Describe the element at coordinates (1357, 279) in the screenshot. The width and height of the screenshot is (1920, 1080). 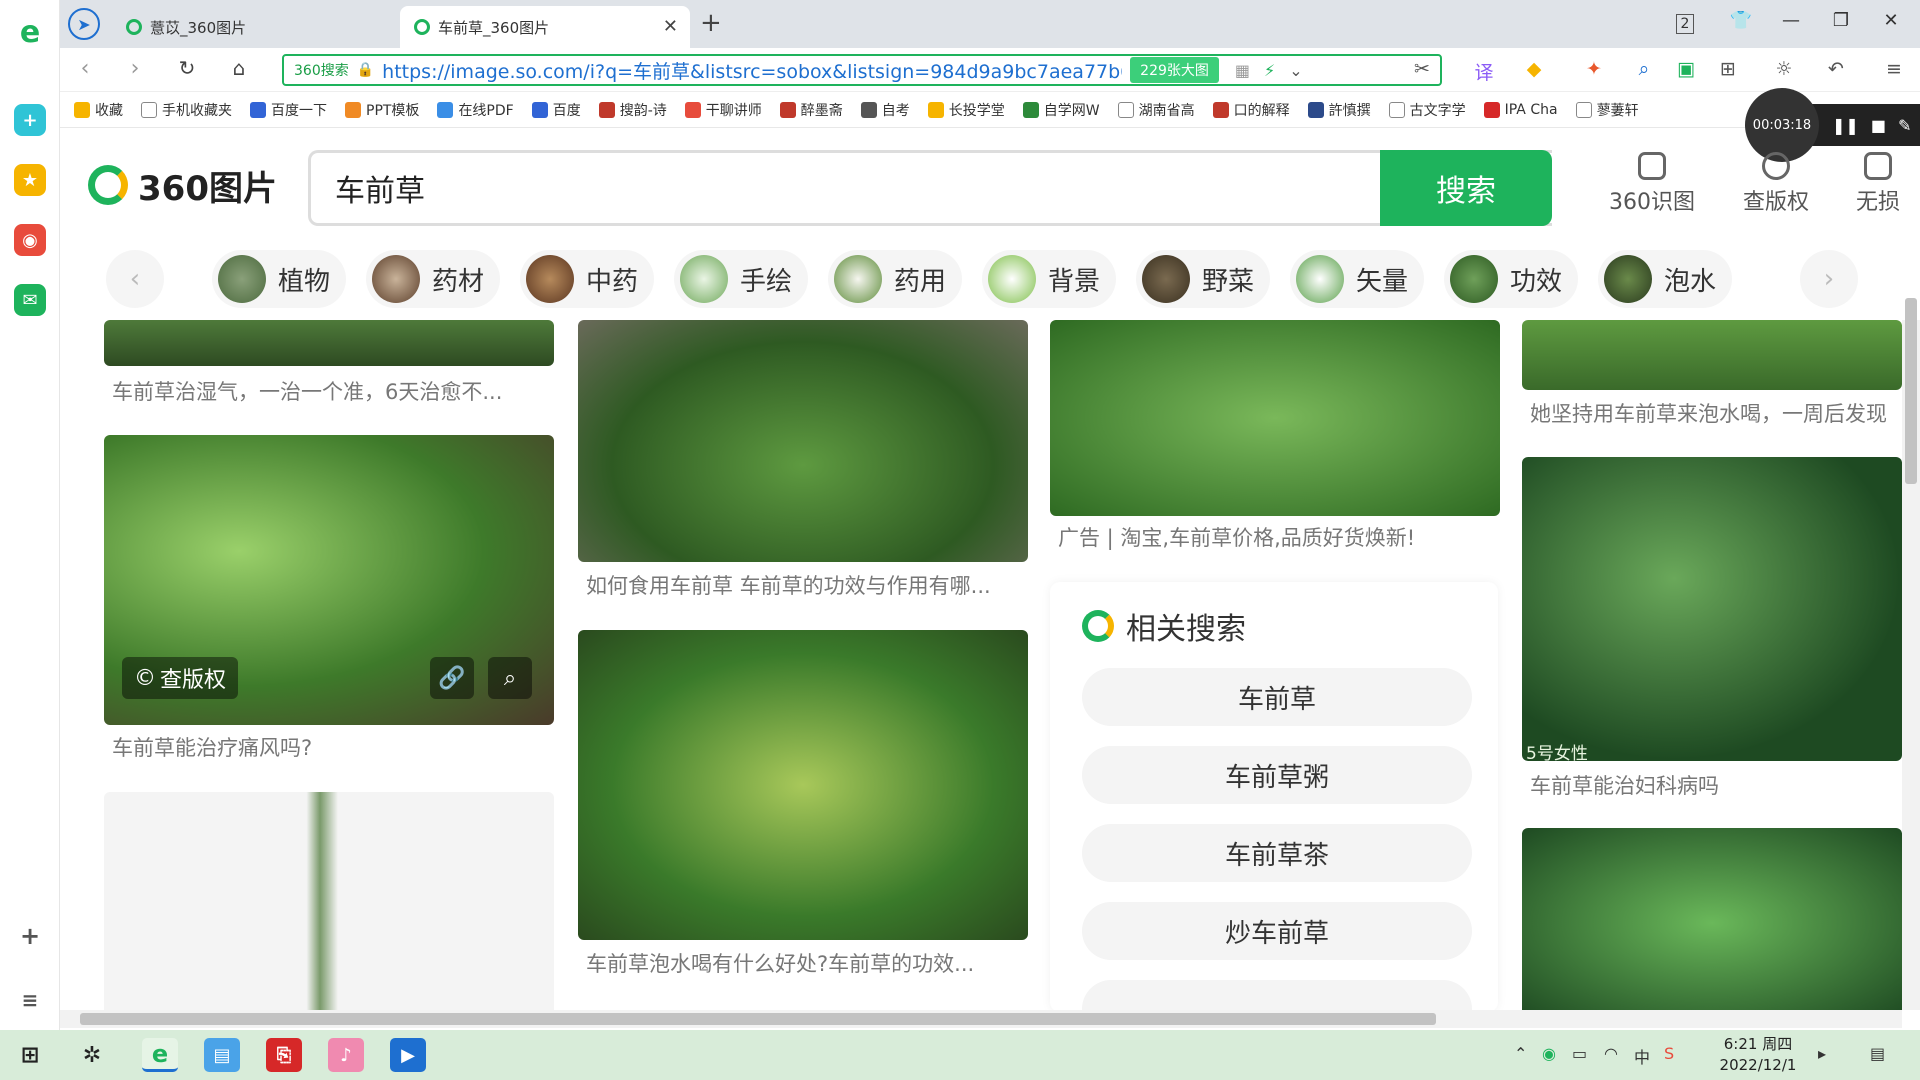
I see `category-chip: 矢量` at that location.